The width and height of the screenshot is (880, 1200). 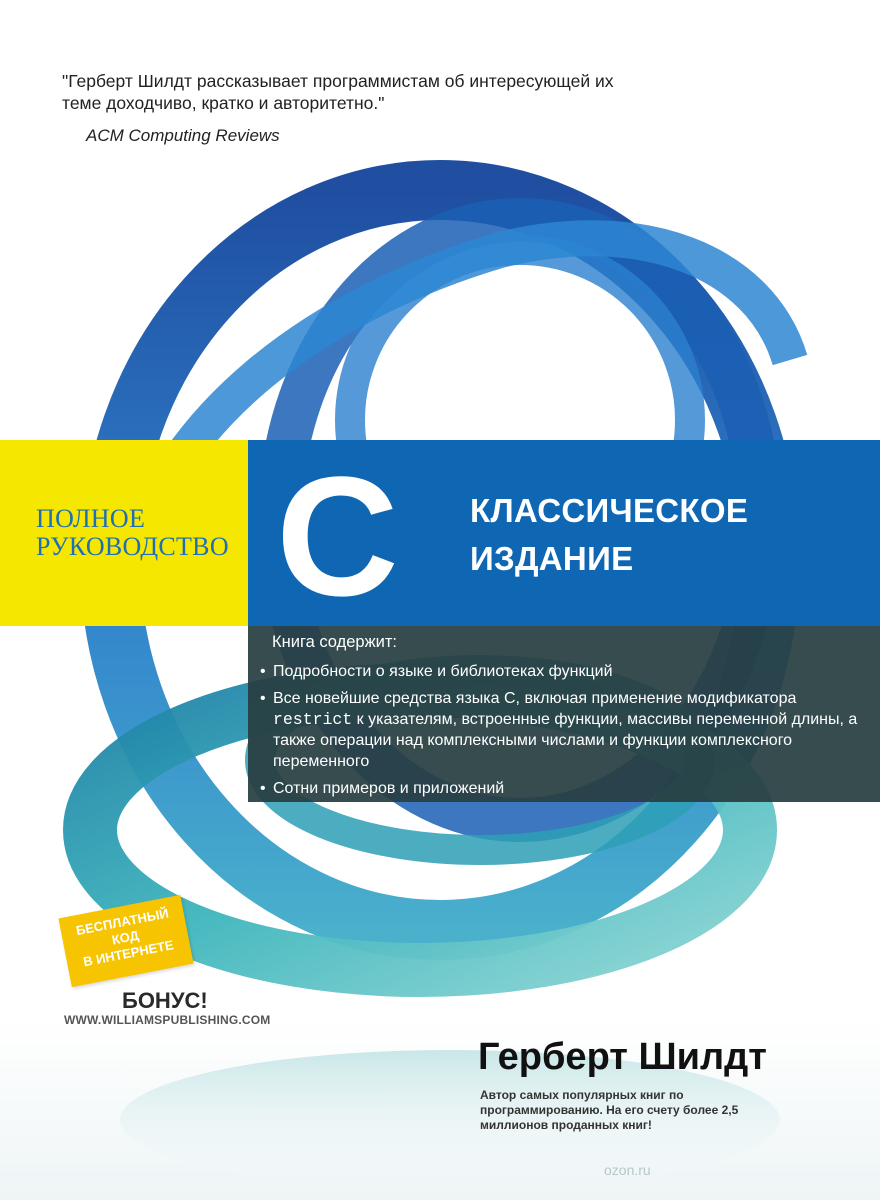 What do you see at coordinates (627, 1170) in the screenshot?
I see `watermark: ozon.ru` at bounding box center [627, 1170].